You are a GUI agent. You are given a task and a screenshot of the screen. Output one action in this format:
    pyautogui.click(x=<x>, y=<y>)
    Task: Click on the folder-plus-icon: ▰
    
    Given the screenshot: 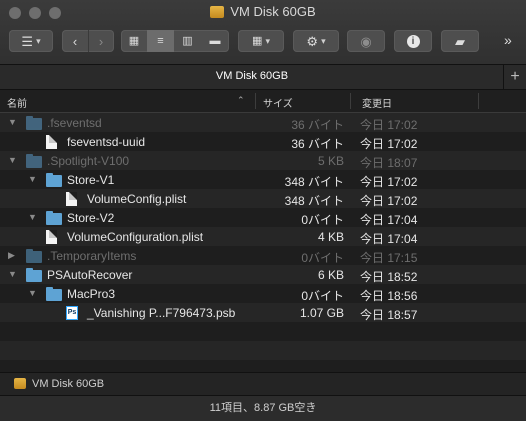 What is the action you would take?
    pyautogui.click(x=460, y=41)
    